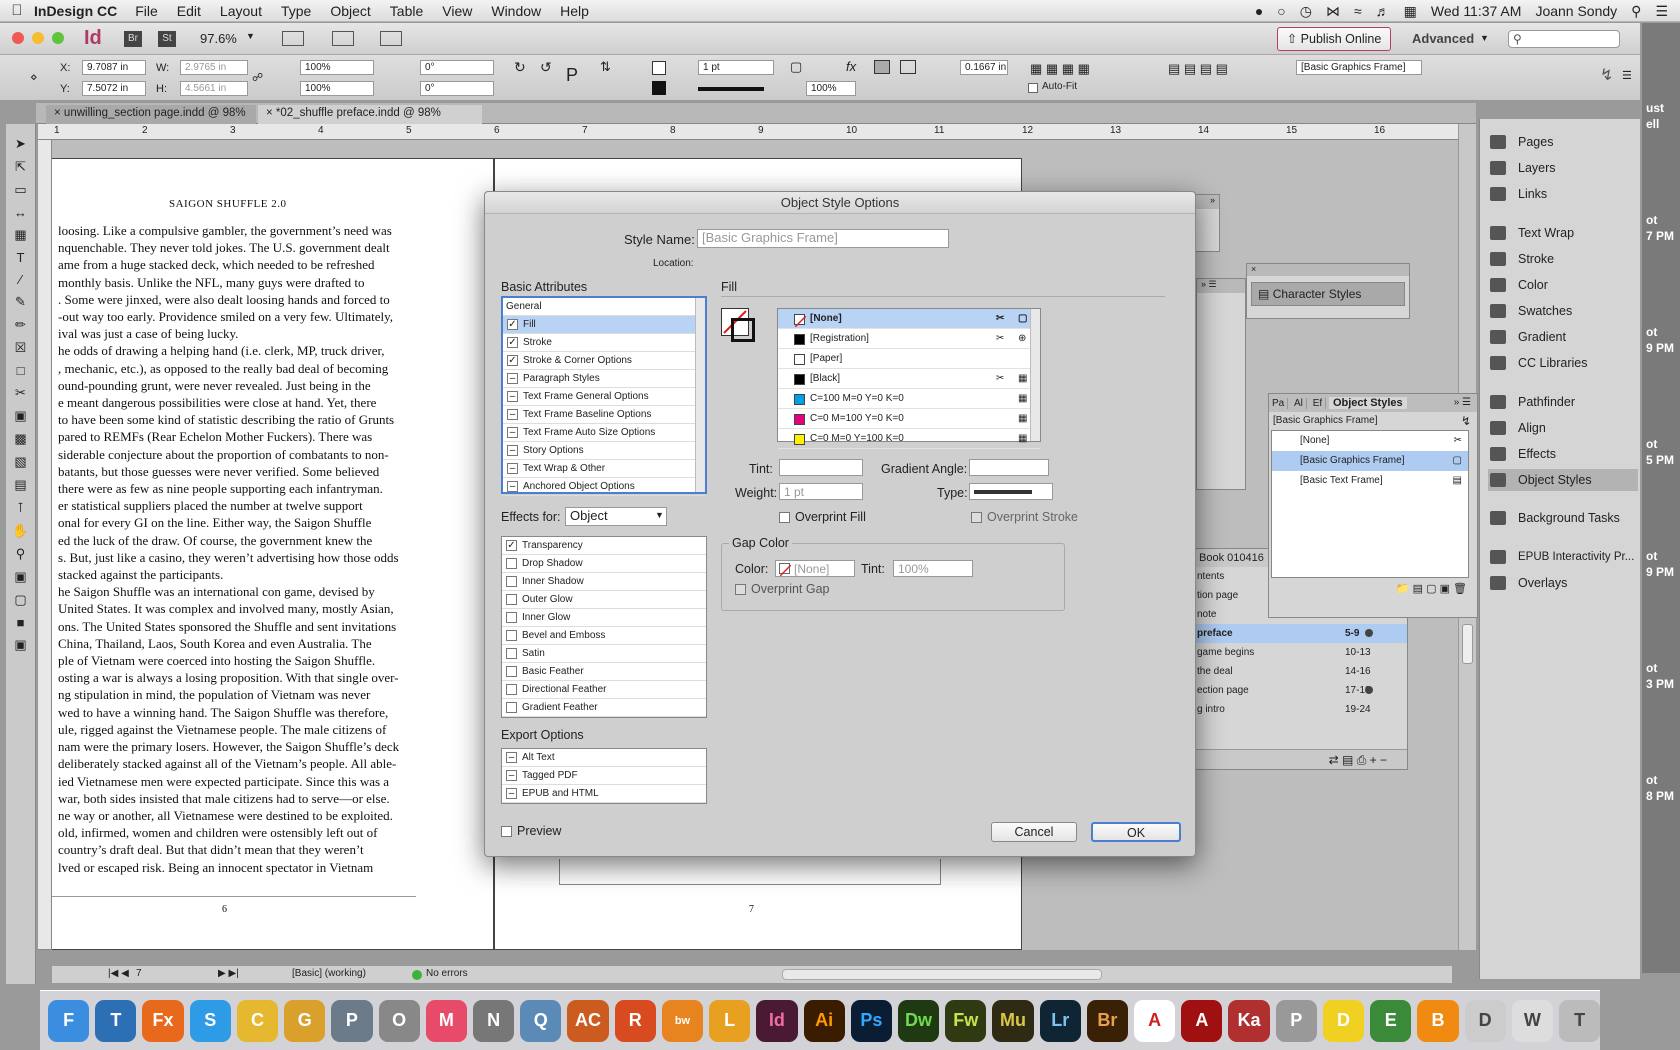 The image size is (1680, 1050). What do you see at coordinates (163, 1020) in the screenshot?
I see `firefox-icon: Fx` at bounding box center [163, 1020].